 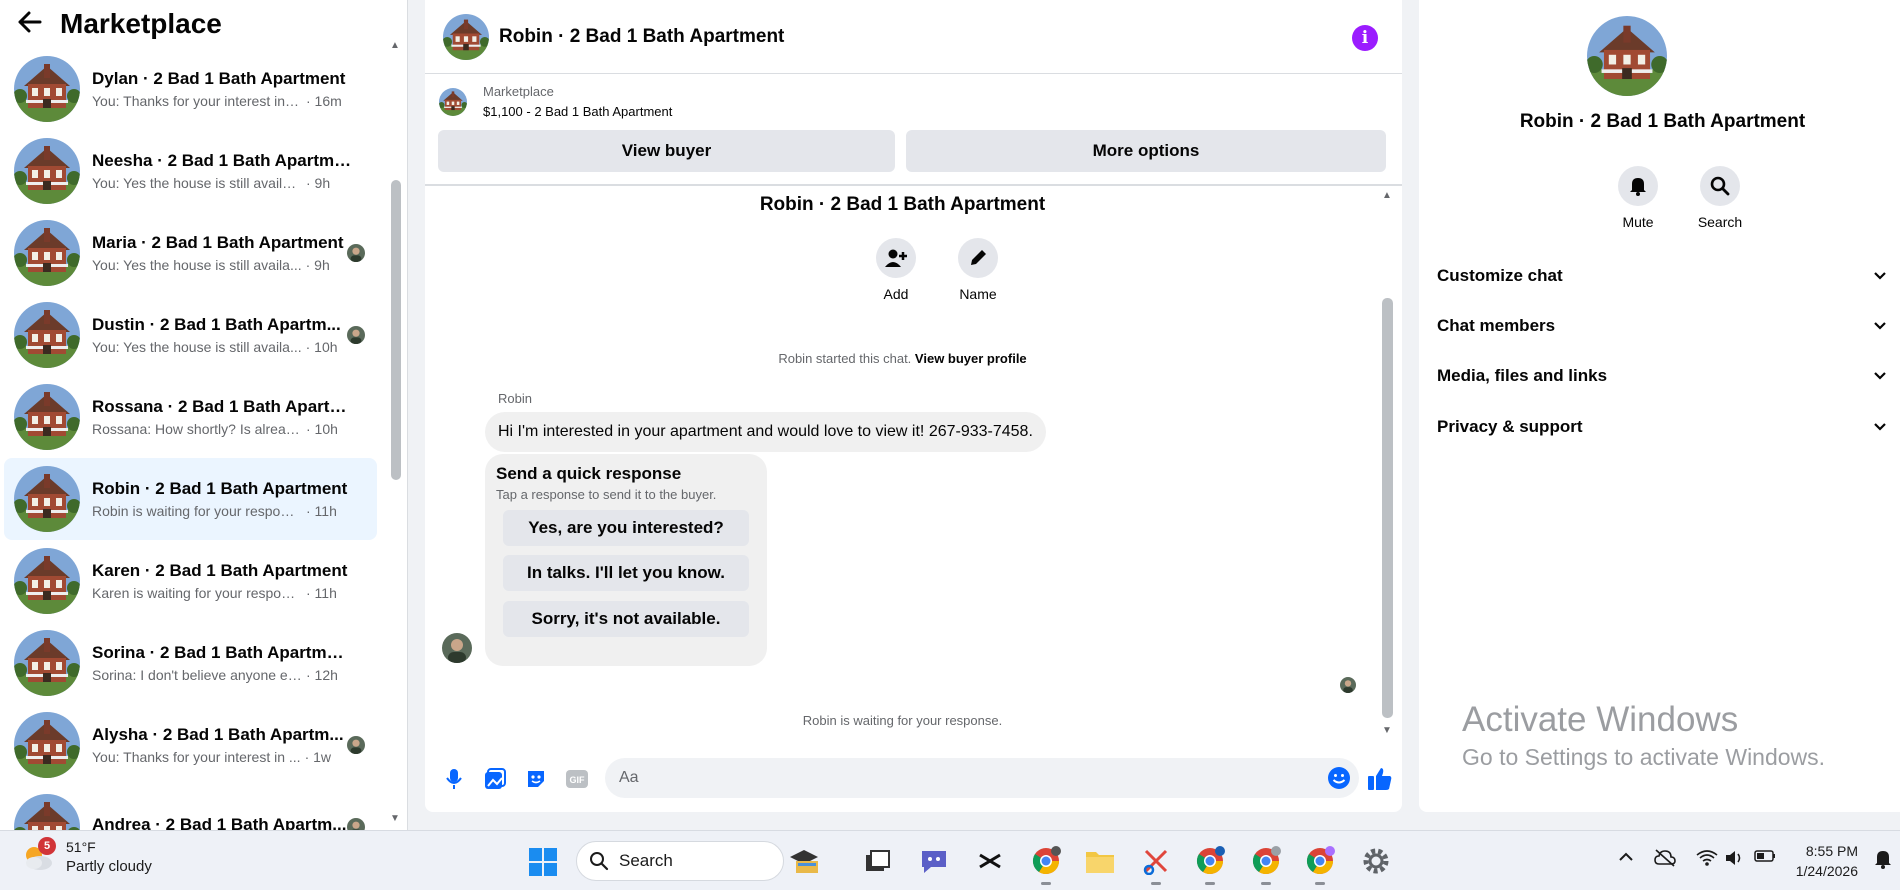 What do you see at coordinates (1100, 861) in the screenshot?
I see `file-explorer-icon` at bounding box center [1100, 861].